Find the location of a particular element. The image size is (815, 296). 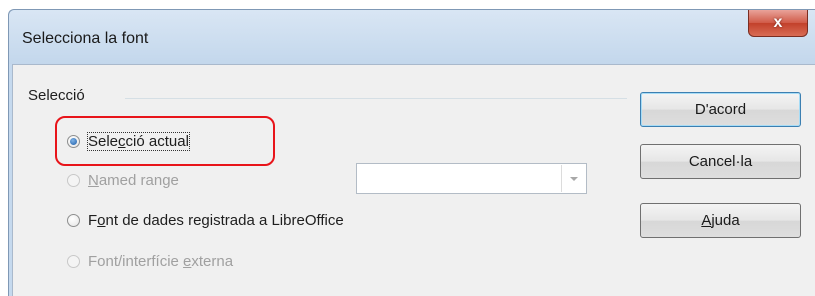

radio-label-named-range: Named range is located at coordinates (133, 180).